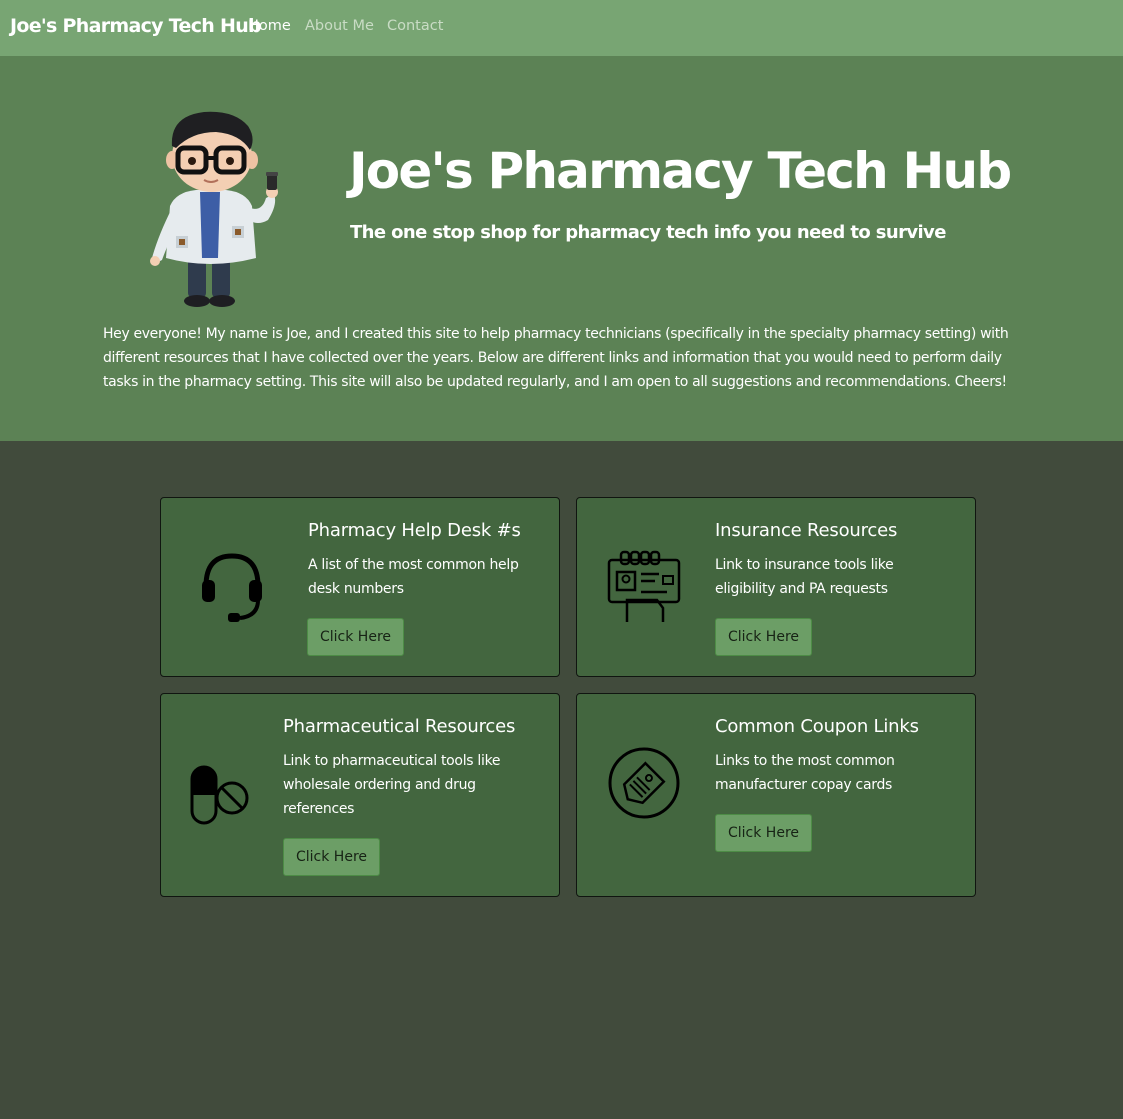 The image size is (1123, 1119). Describe the element at coordinates (817, 726) in the screenshot. I see `card-title: Common Coupon Links` at that location.